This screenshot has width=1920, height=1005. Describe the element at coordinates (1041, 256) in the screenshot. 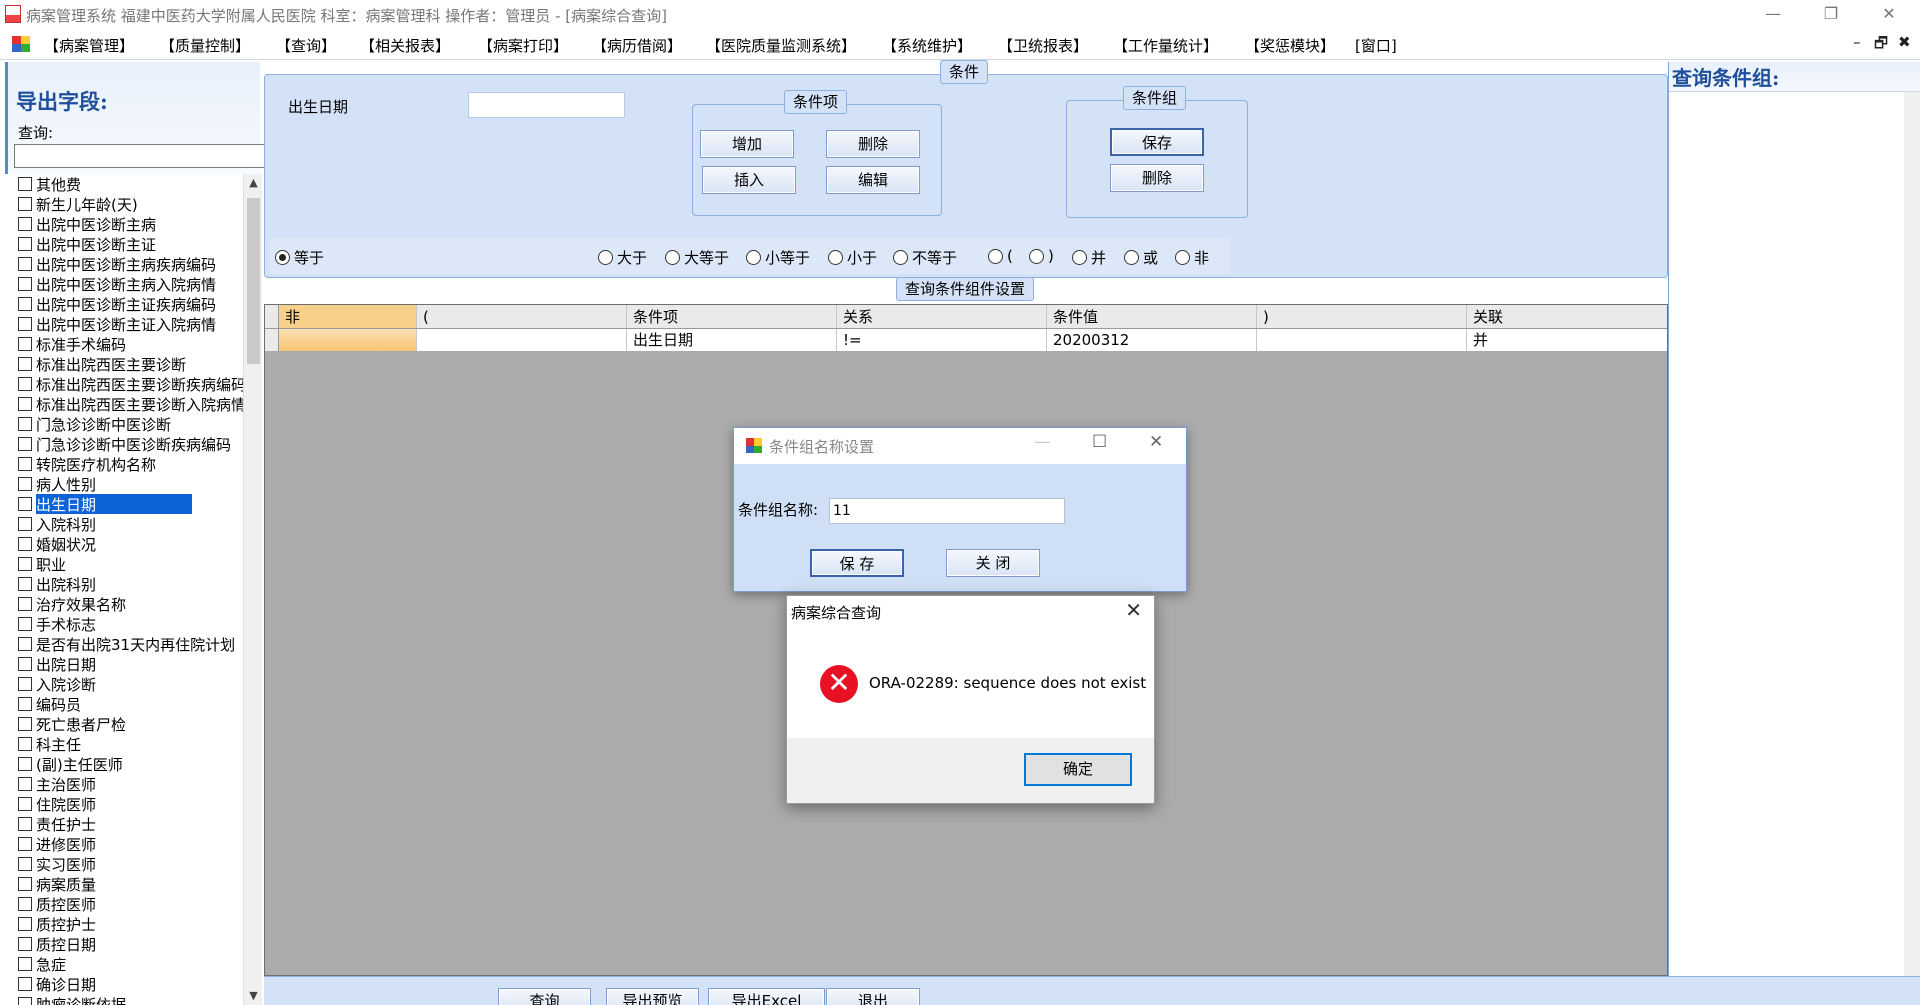

I see `radio-close-paren: )` at that location.